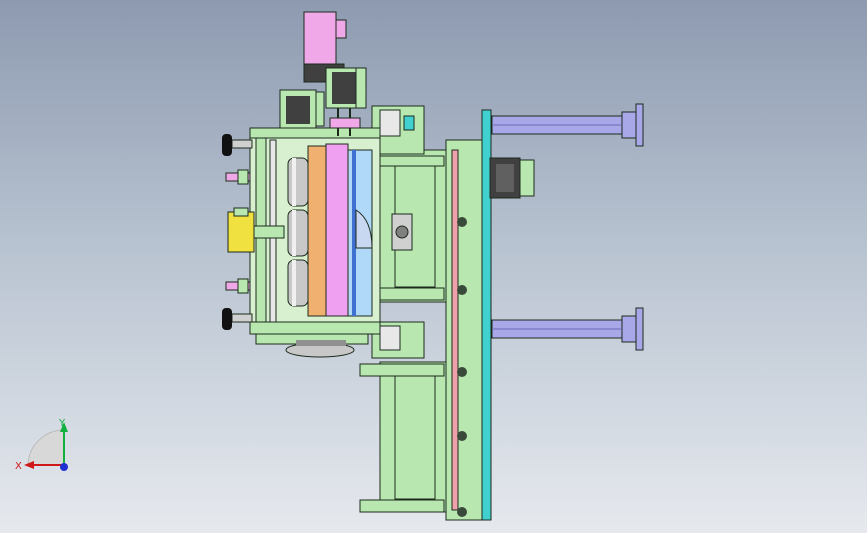  What do you see at coordinates (238, 177) in the screenshot?
I see `upper-pin` at bounding box center [238, 177].